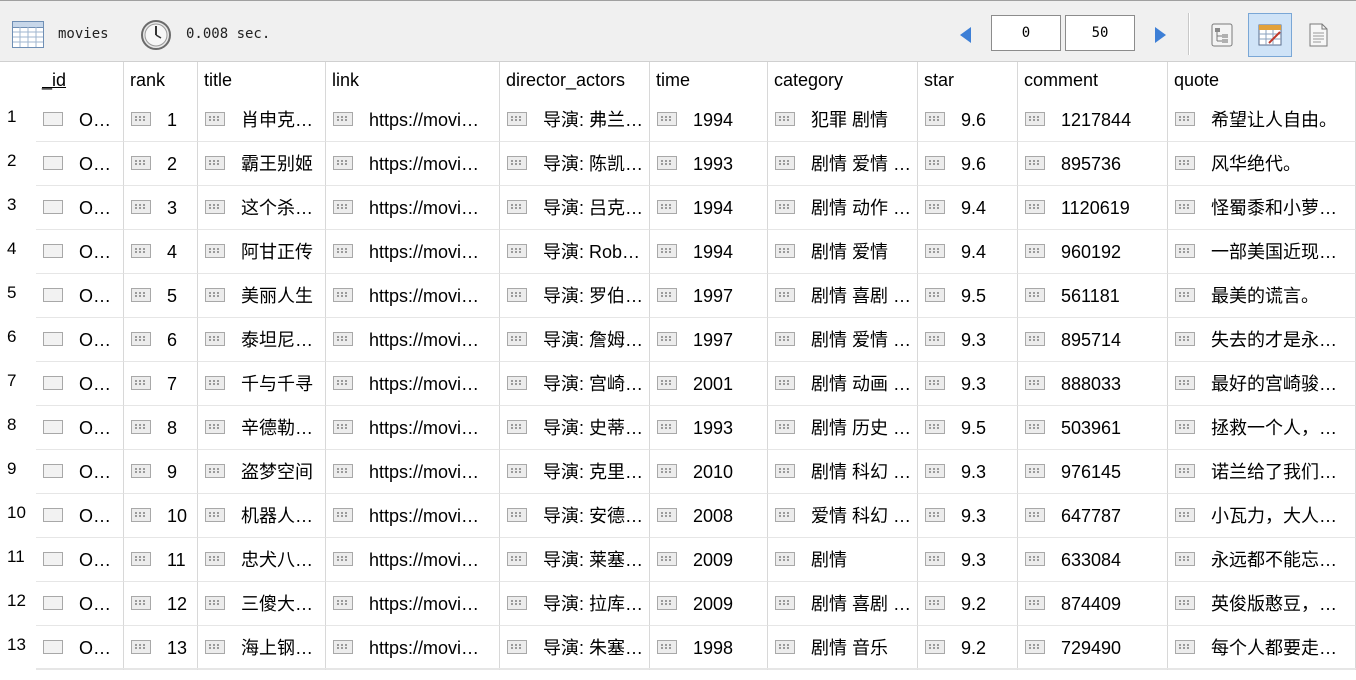 The width and height of the screenshot is (1356, 680). Describe the element at coordinates (161, 472) in the screenshot. I see `cell-rank: 9` at that location.